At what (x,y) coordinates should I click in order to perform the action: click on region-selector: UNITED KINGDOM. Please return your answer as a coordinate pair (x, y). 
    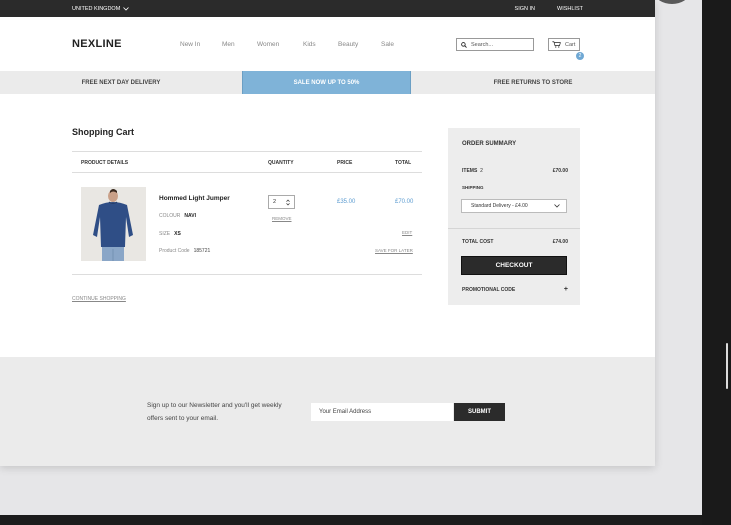
    Looking at the image, I should click on (101, 8).